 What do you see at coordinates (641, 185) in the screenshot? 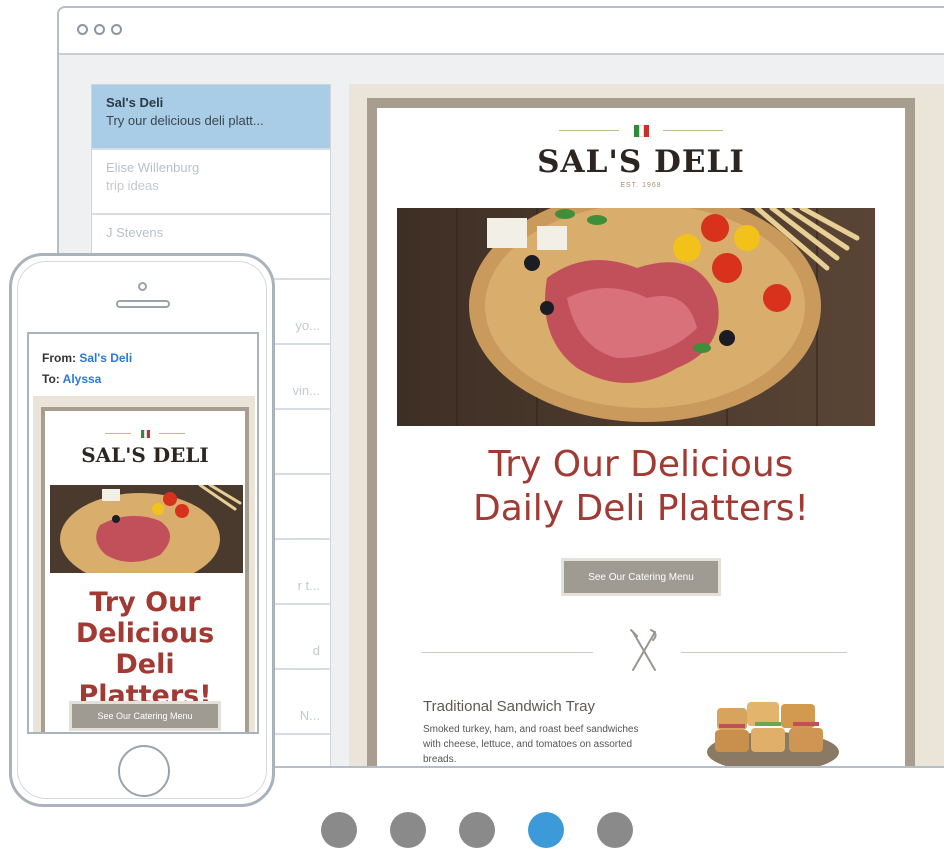
I see `brand-established: EST. 1968` at bounding box center [641, 185].